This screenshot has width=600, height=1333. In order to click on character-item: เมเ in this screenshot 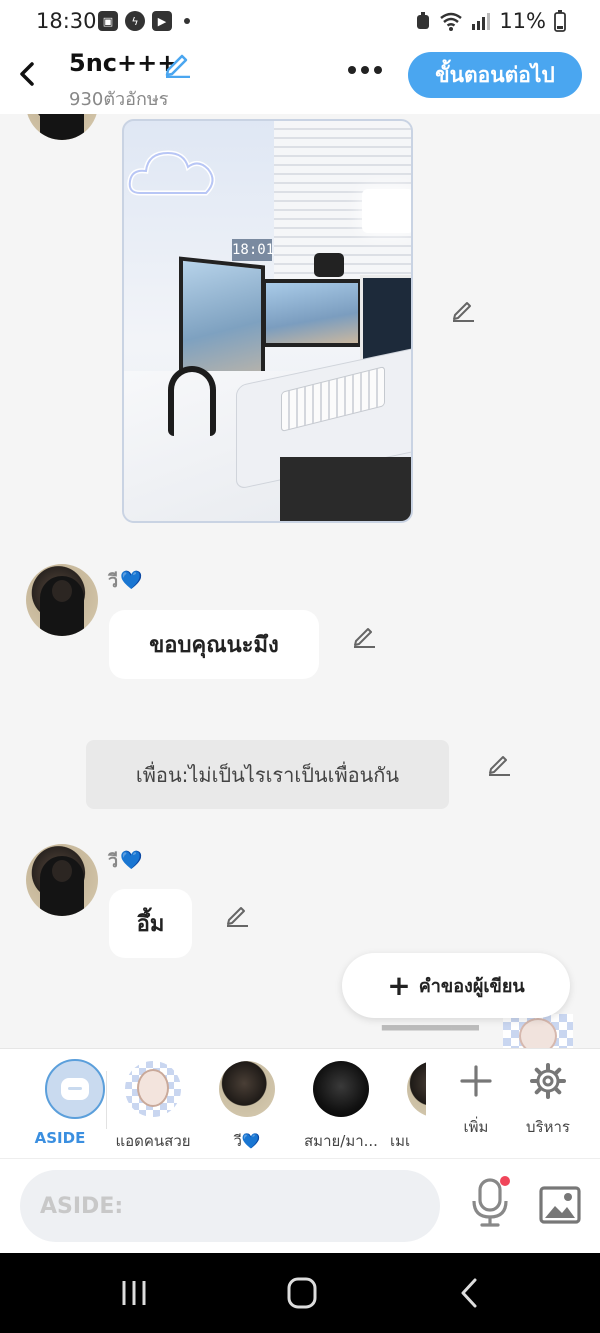, I will do `click(408, 1104)`.